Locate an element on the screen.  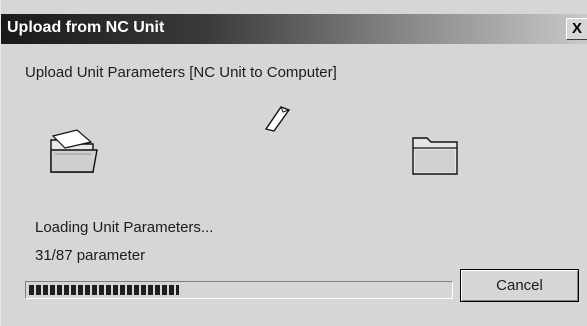
flying-document-icon is located at coordinates (277, 119).